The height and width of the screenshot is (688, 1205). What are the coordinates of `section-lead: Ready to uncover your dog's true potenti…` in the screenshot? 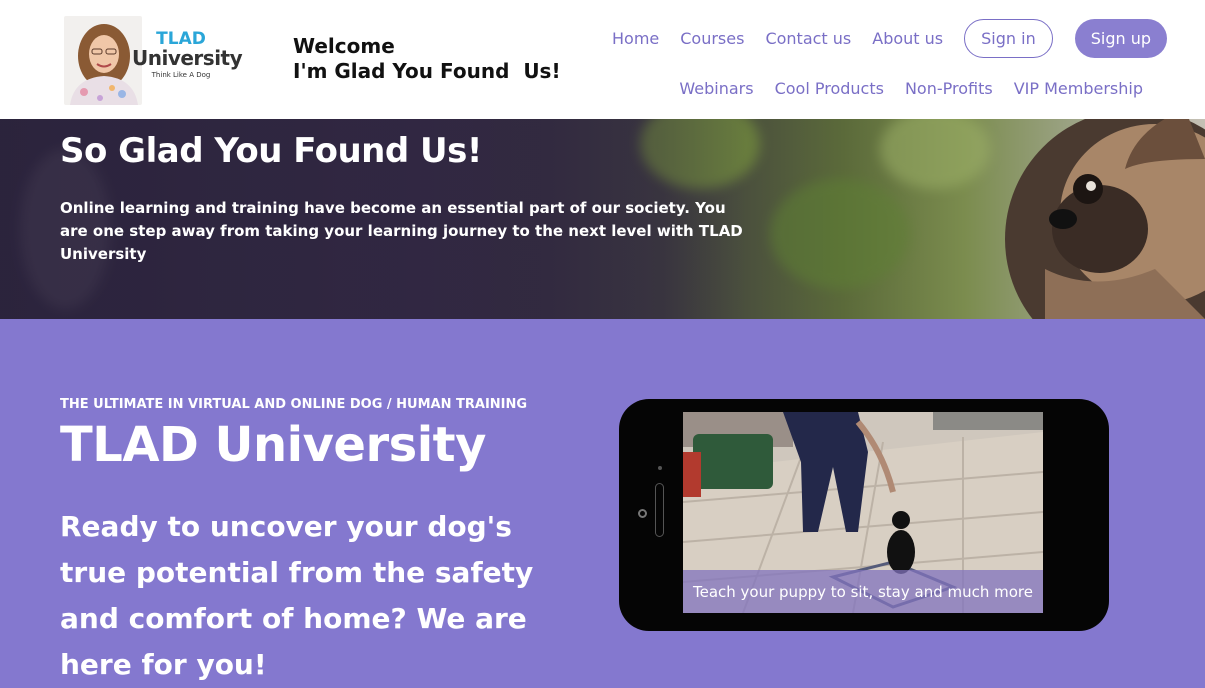 It's located at (297, 595).